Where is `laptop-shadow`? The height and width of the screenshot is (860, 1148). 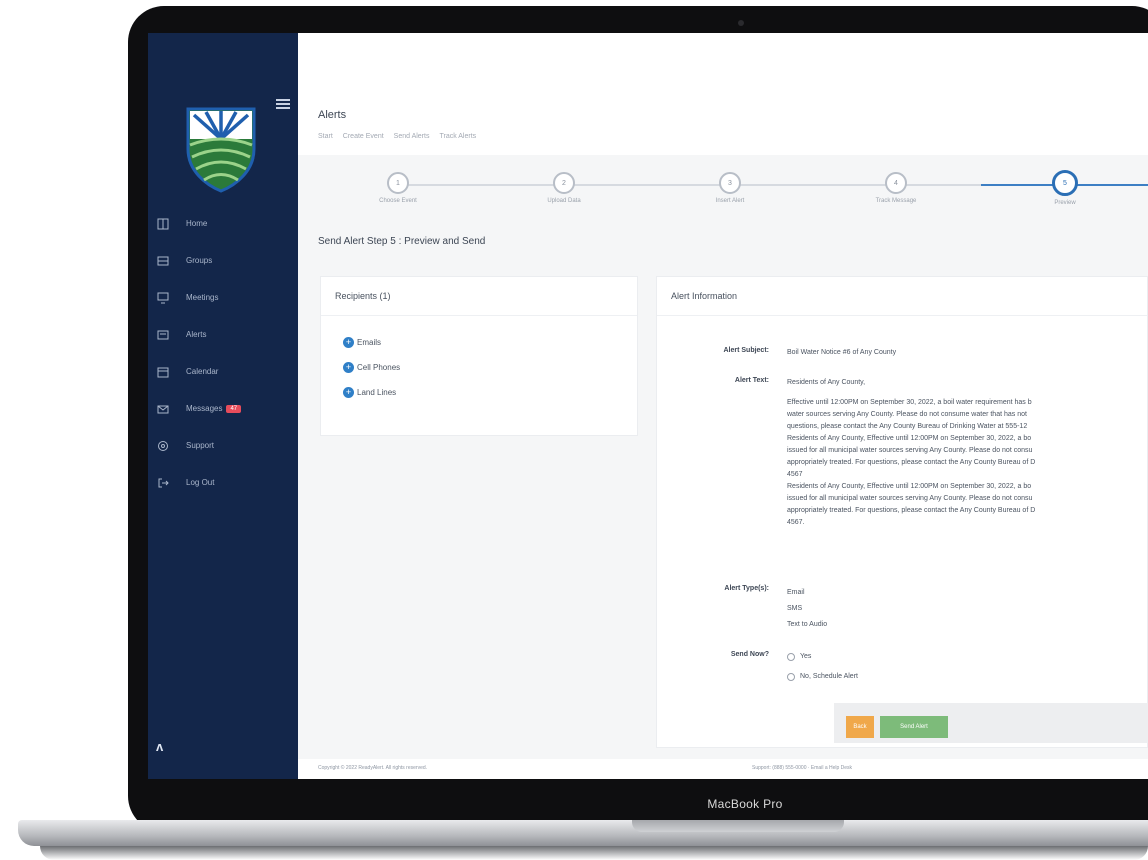 laptop-shadow is located at coordinates (594, 853).